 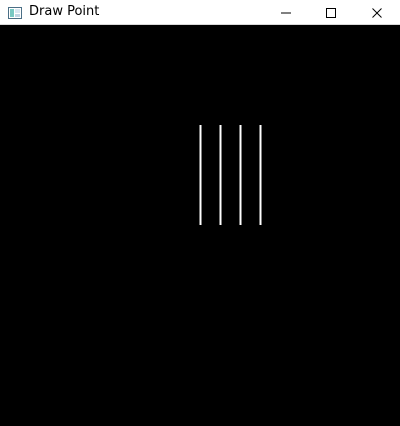 I want to click on app-icon, so click(x=15, y=12).